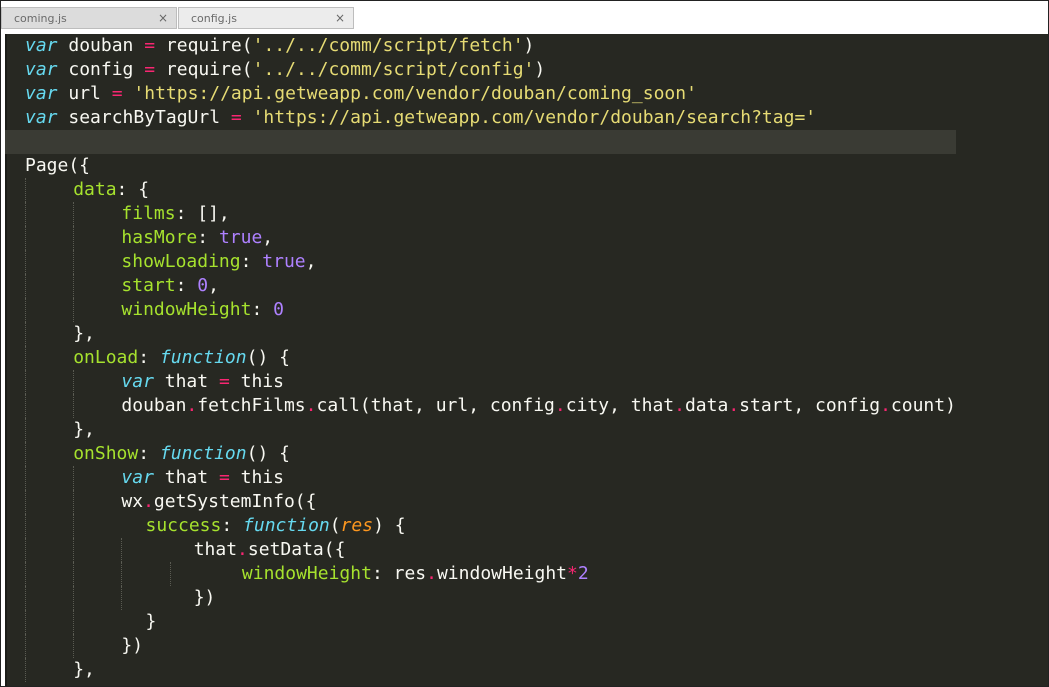 The width and height of the screenshot is (1049, 687). What do you see at coordinates (122, 285) in the screenshot?
I see `code-content: start: 0,` at bounding box center [122, 285].